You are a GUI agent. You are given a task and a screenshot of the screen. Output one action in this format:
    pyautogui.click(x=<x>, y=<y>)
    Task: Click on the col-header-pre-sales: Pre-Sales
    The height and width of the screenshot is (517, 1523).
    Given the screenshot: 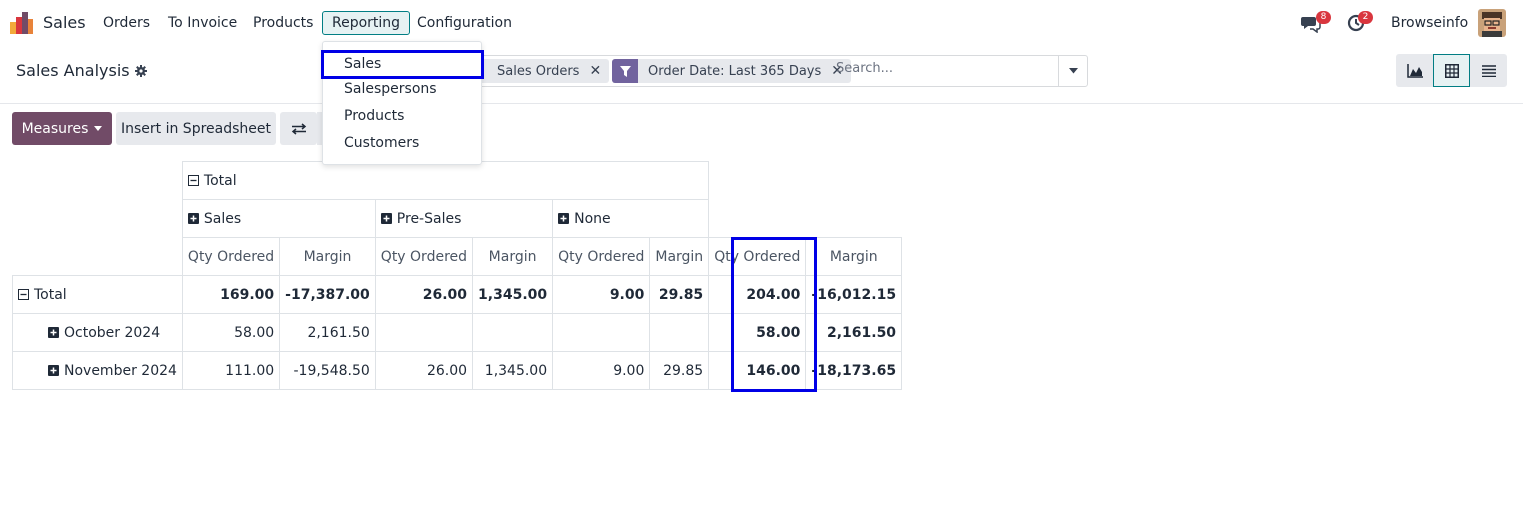 What is the action you would take?
    pyautogui.click(x=464, y=218)
    